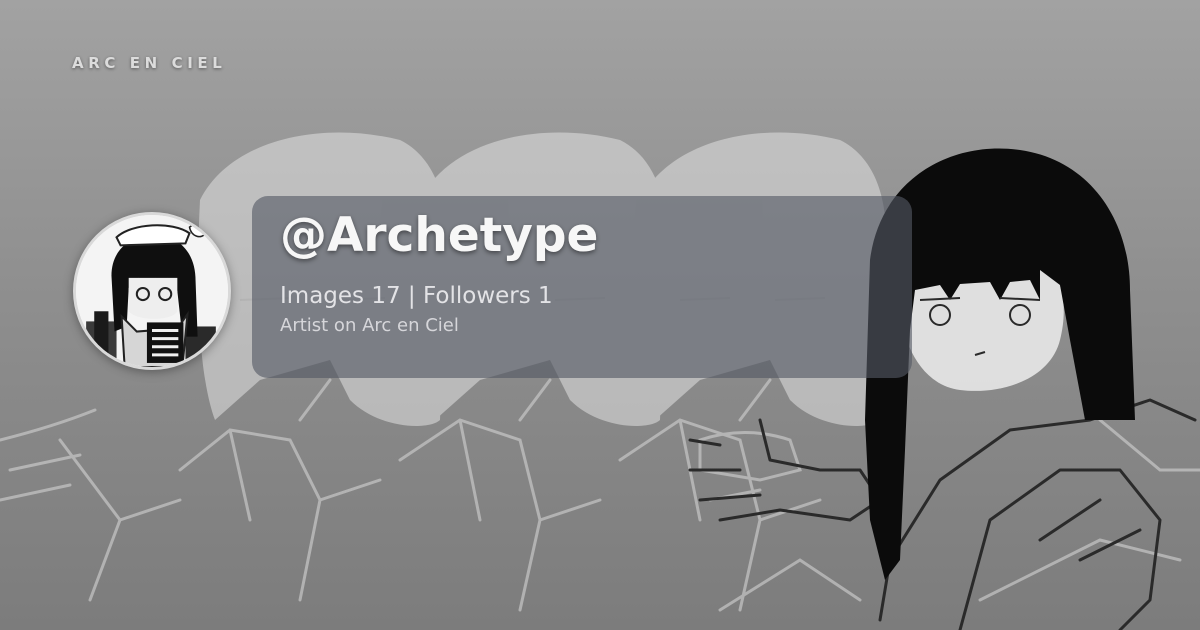  What do you see at coordinates (149, 63) in the screenshot?
I see `brand-logo-text: ARC EN CIEL` at bounding box center [149, 63].